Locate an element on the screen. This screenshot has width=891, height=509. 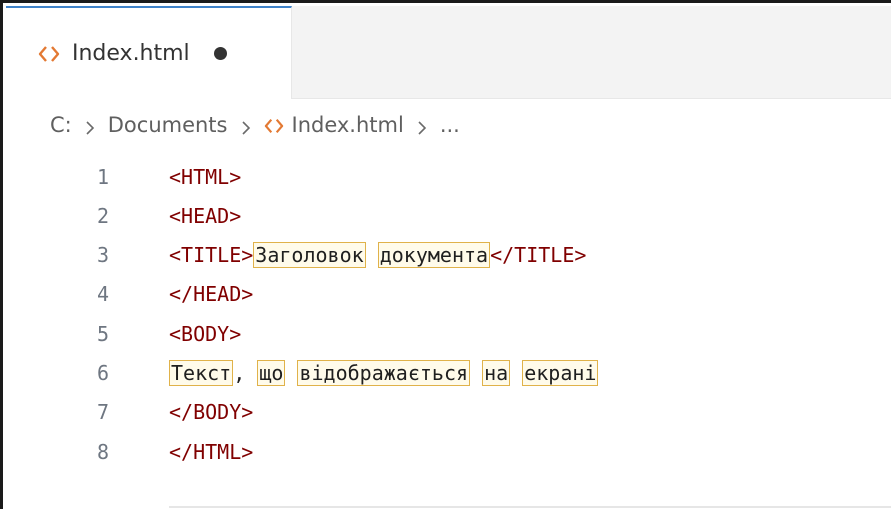
code-line: 3 <TITLE> Заголовок документа </TITLE> is located at coordinates (446, 255).